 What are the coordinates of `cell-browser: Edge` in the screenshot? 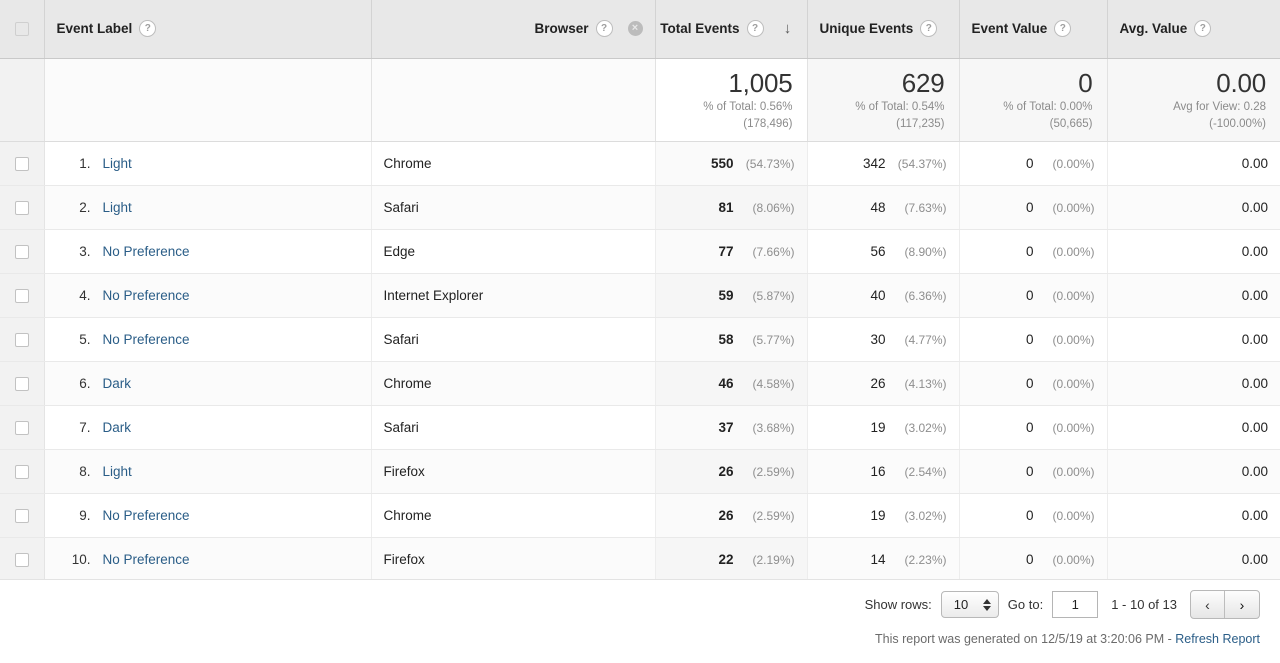 It's located at (513, 251).